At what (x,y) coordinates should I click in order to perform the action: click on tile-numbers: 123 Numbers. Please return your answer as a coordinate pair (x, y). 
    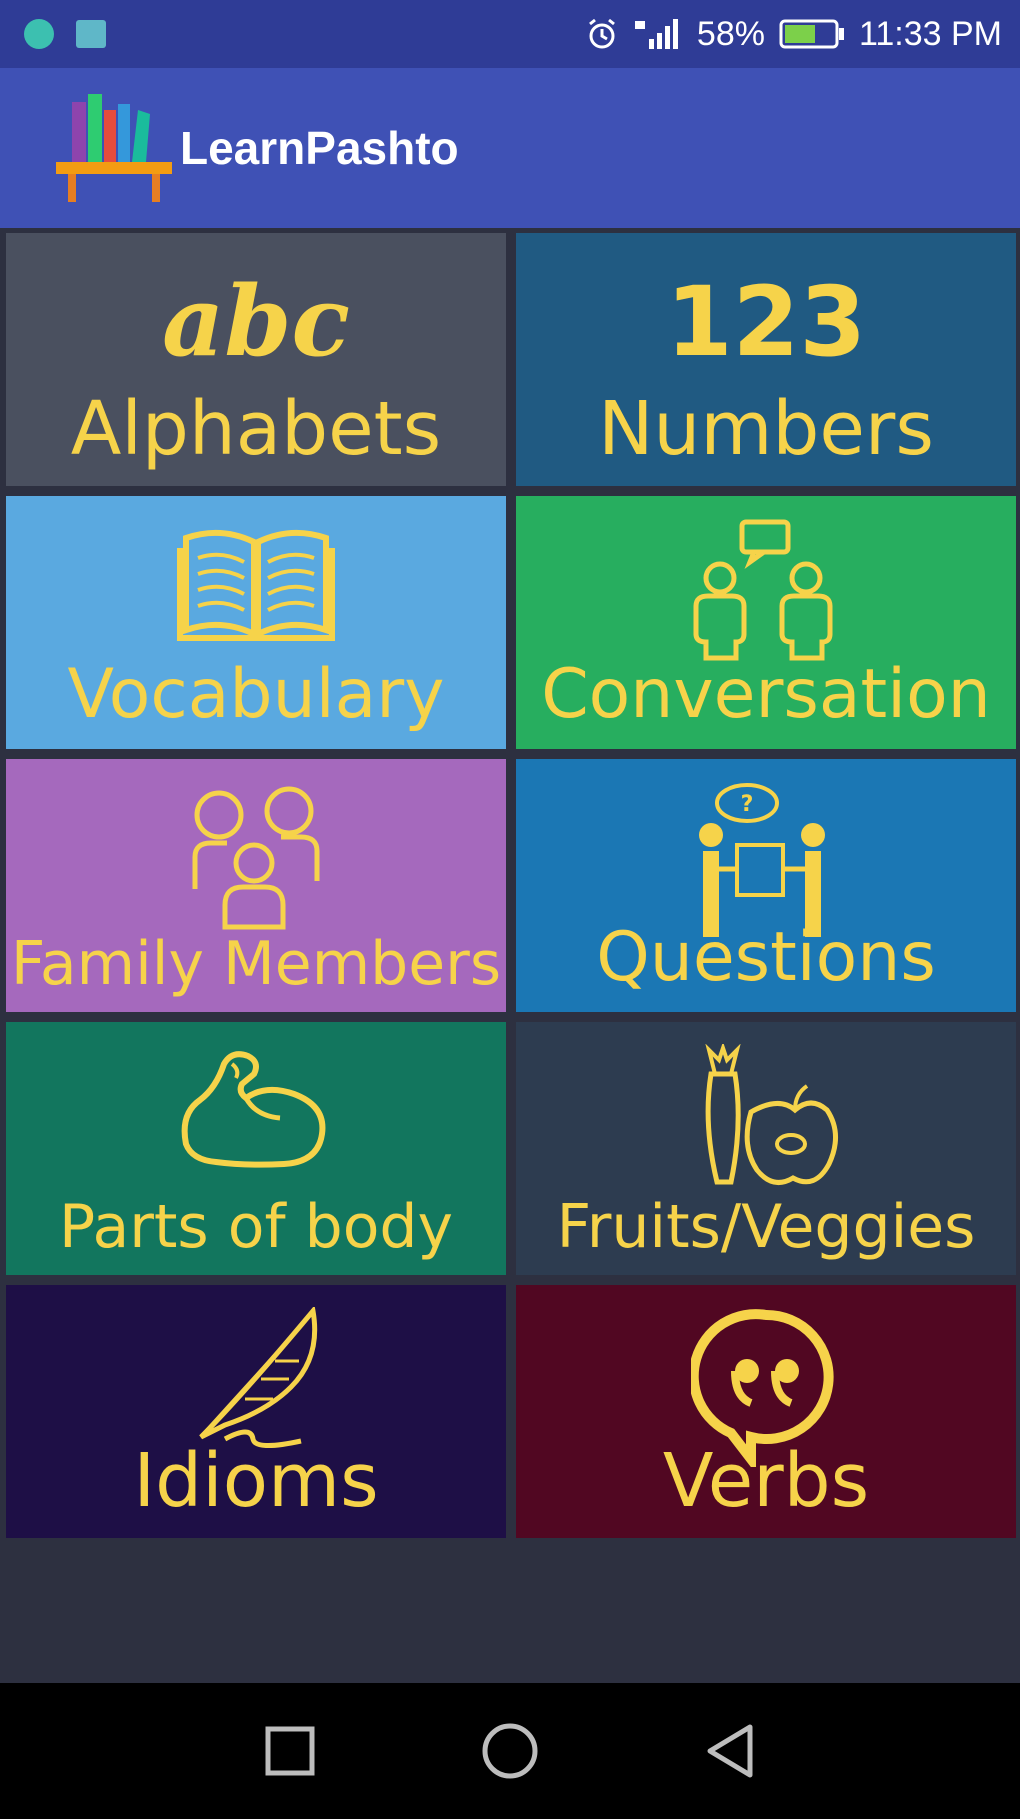
    Looking at the image, I should click on (766, 359).